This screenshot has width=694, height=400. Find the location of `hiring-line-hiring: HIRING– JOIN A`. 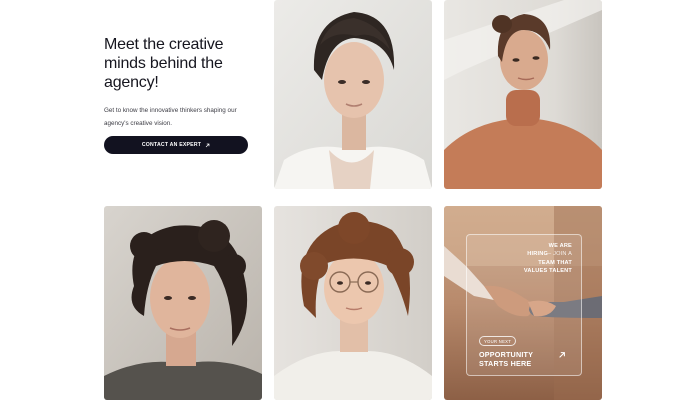

hiring-line-hiring: HIRING– JOIN A is located at coordinates (537, 254).